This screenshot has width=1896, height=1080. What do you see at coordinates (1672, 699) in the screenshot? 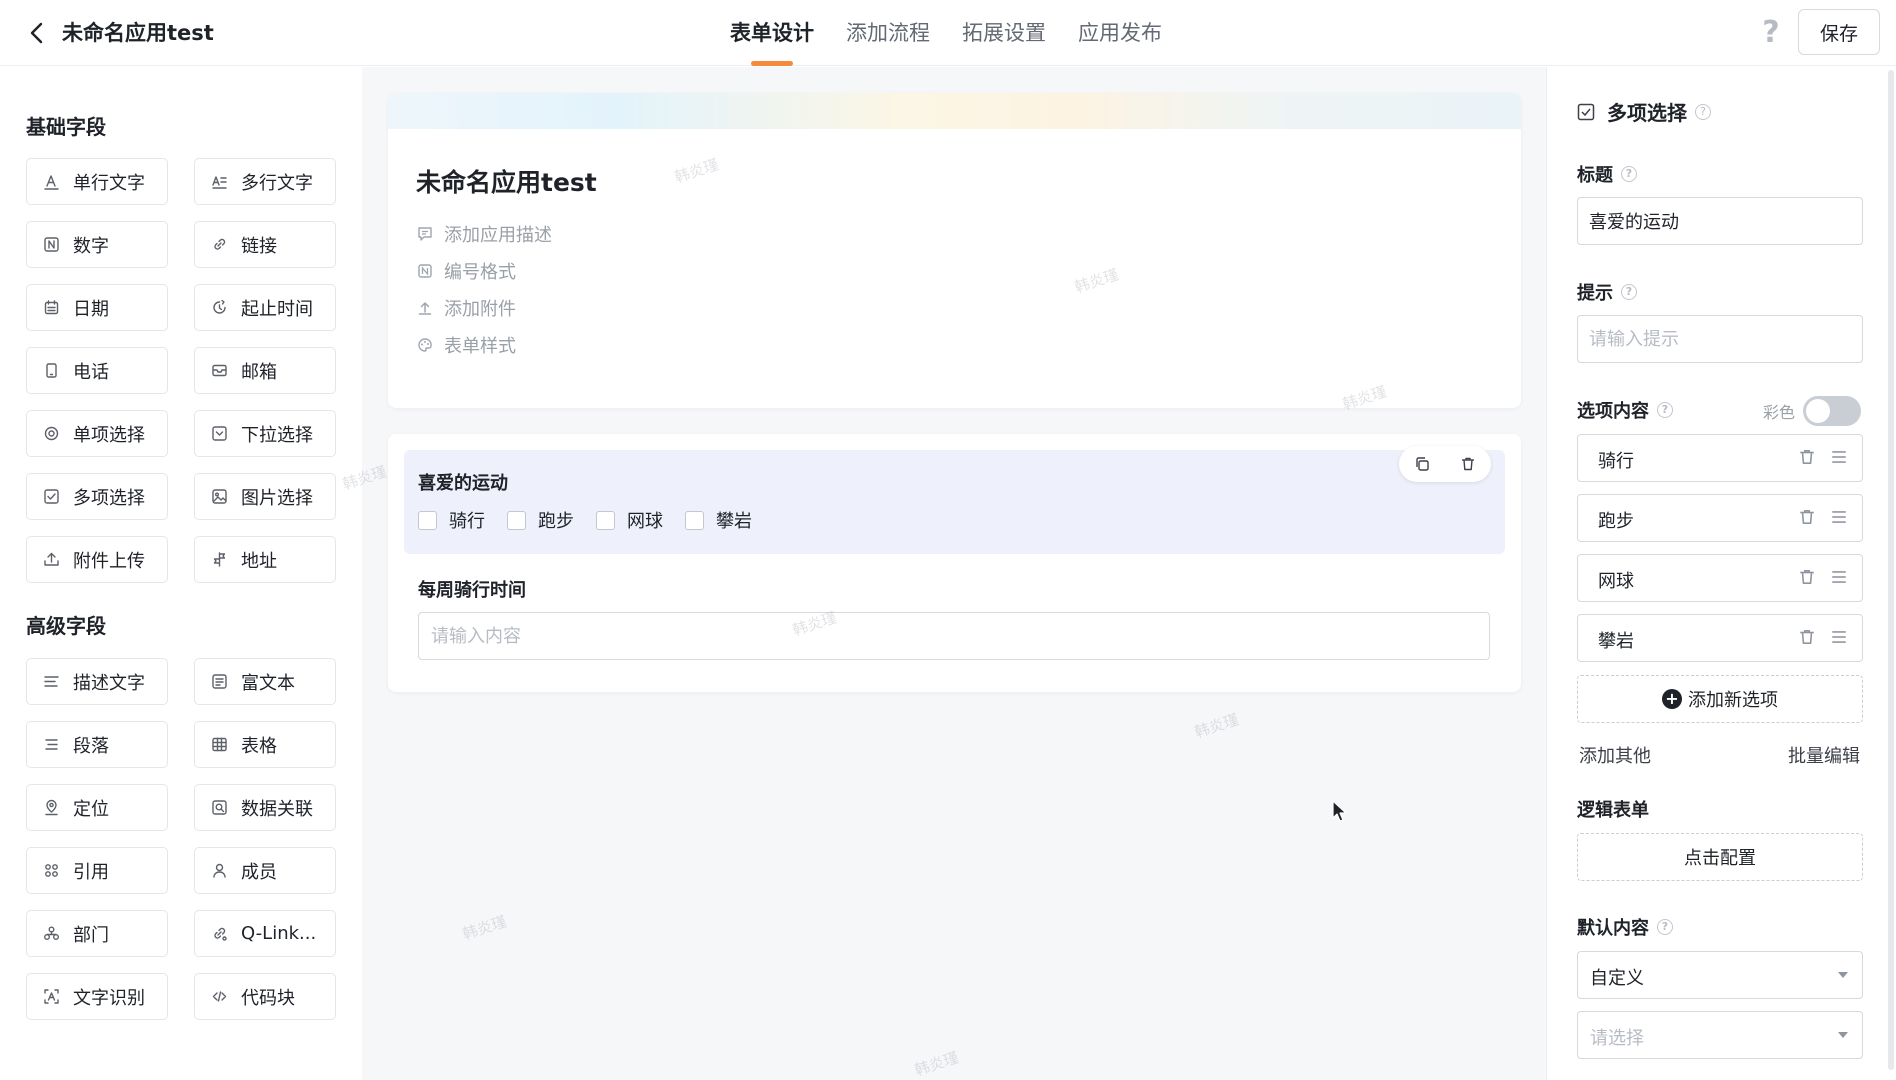
I see `plus-circle-icon: +` at bounding box center [1672, 699].